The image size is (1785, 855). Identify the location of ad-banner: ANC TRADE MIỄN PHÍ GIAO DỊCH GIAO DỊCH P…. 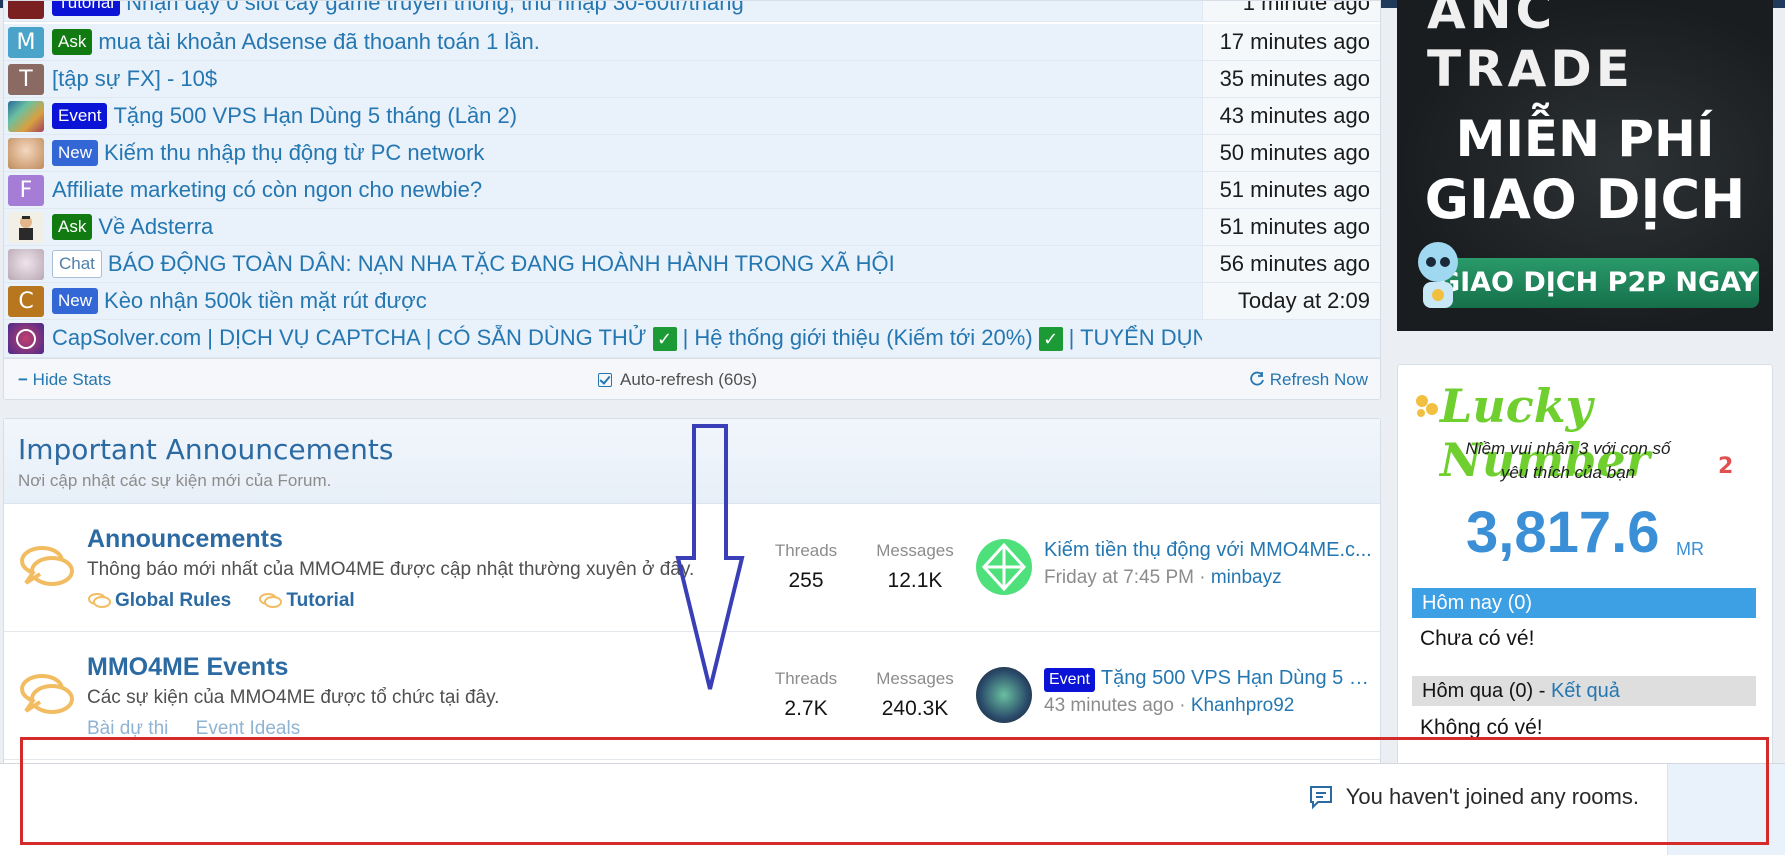
(1585, 165).